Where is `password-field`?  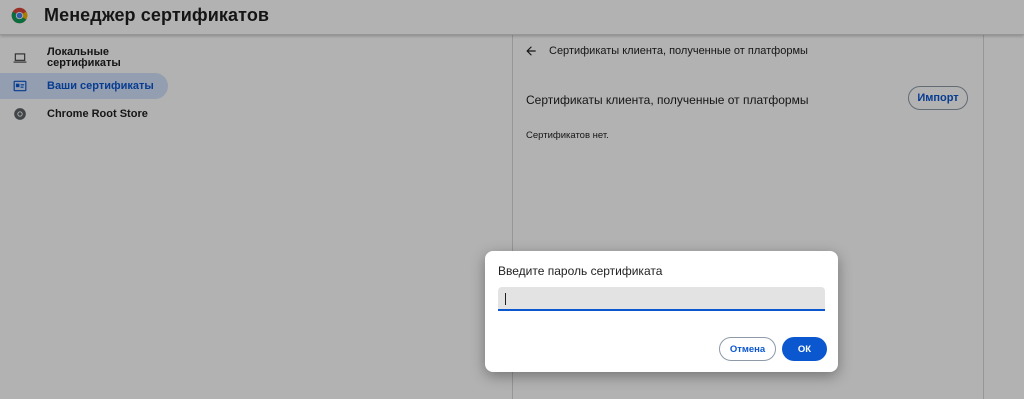
password-field is located at coordinates (661, 299).